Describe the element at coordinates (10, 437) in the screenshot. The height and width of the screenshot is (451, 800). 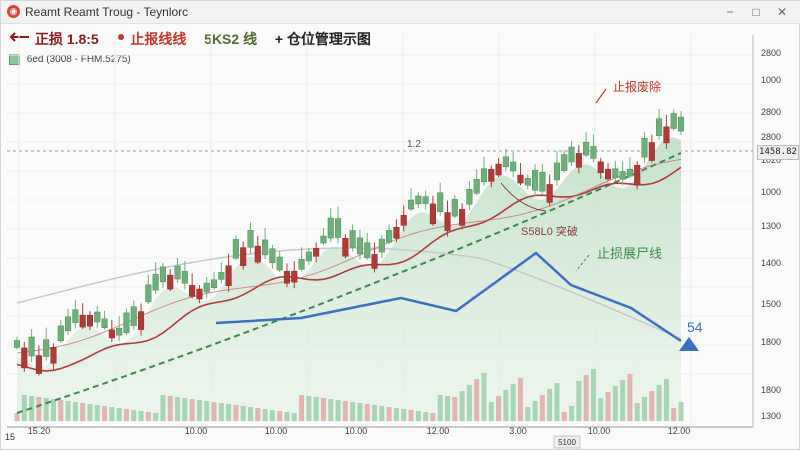
I see `x-axis-start-label: 15` at that location.